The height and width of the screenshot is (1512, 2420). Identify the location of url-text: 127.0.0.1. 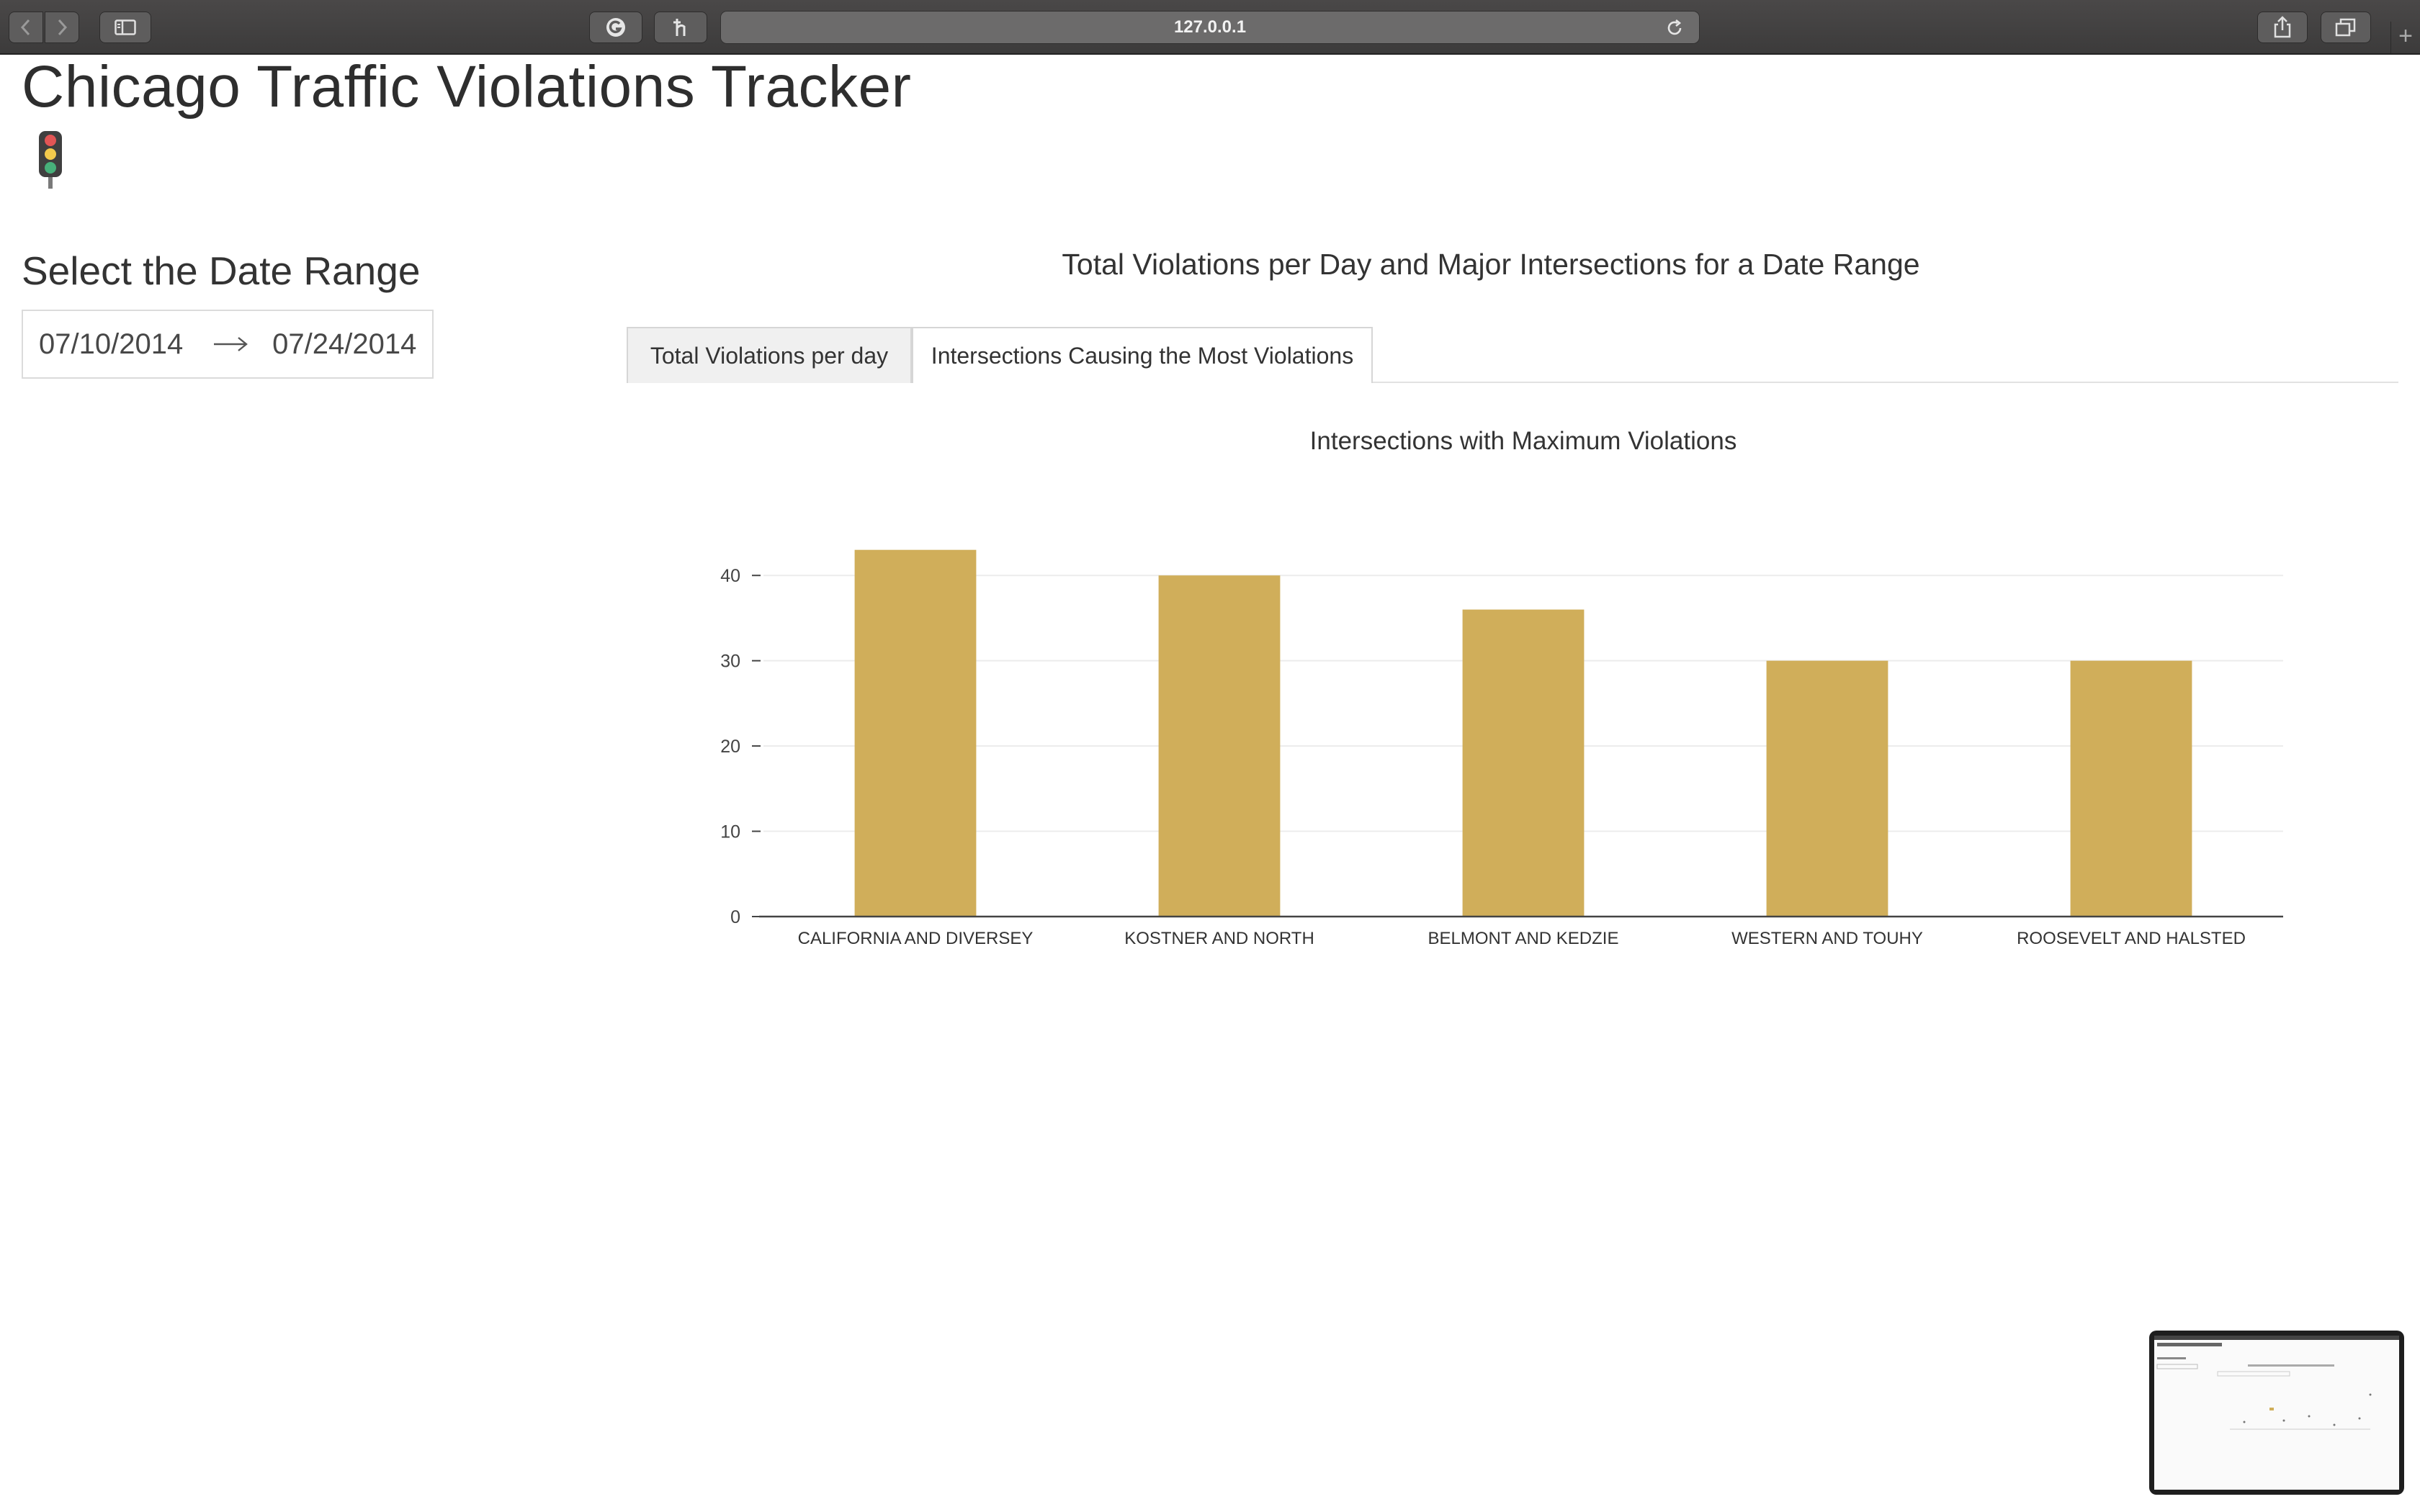
(1210, 27).